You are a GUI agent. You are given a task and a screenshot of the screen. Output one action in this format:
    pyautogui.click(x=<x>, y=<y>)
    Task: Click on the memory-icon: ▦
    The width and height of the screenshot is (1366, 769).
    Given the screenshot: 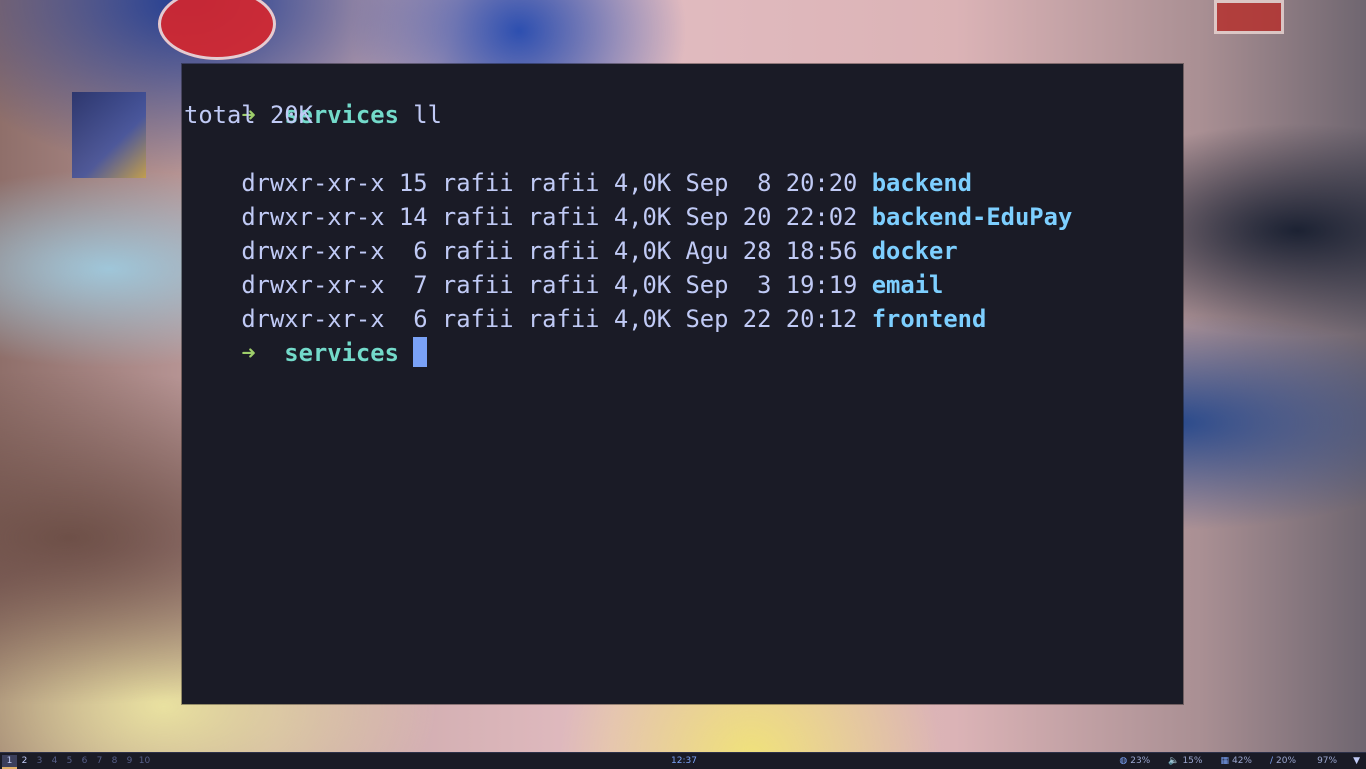 What is the action you would take?
    pyautogui.click(x=1224, y=761)
    